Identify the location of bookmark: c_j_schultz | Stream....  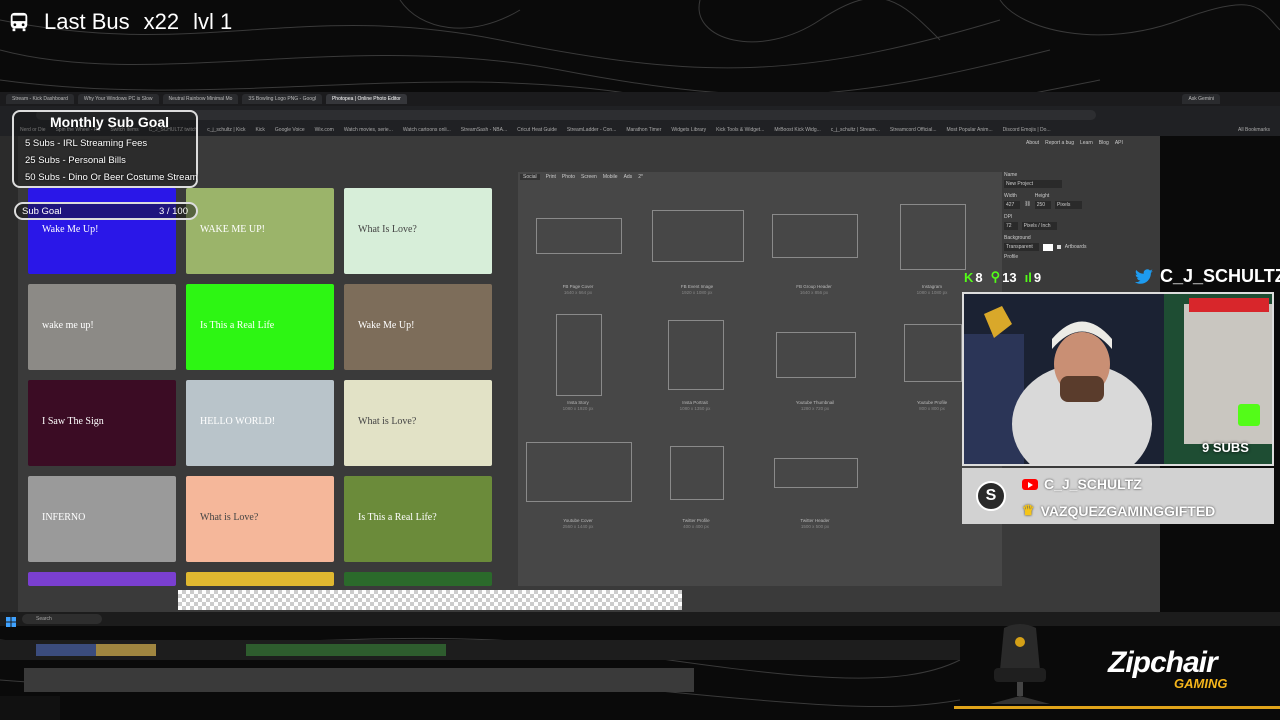
(855, 130).